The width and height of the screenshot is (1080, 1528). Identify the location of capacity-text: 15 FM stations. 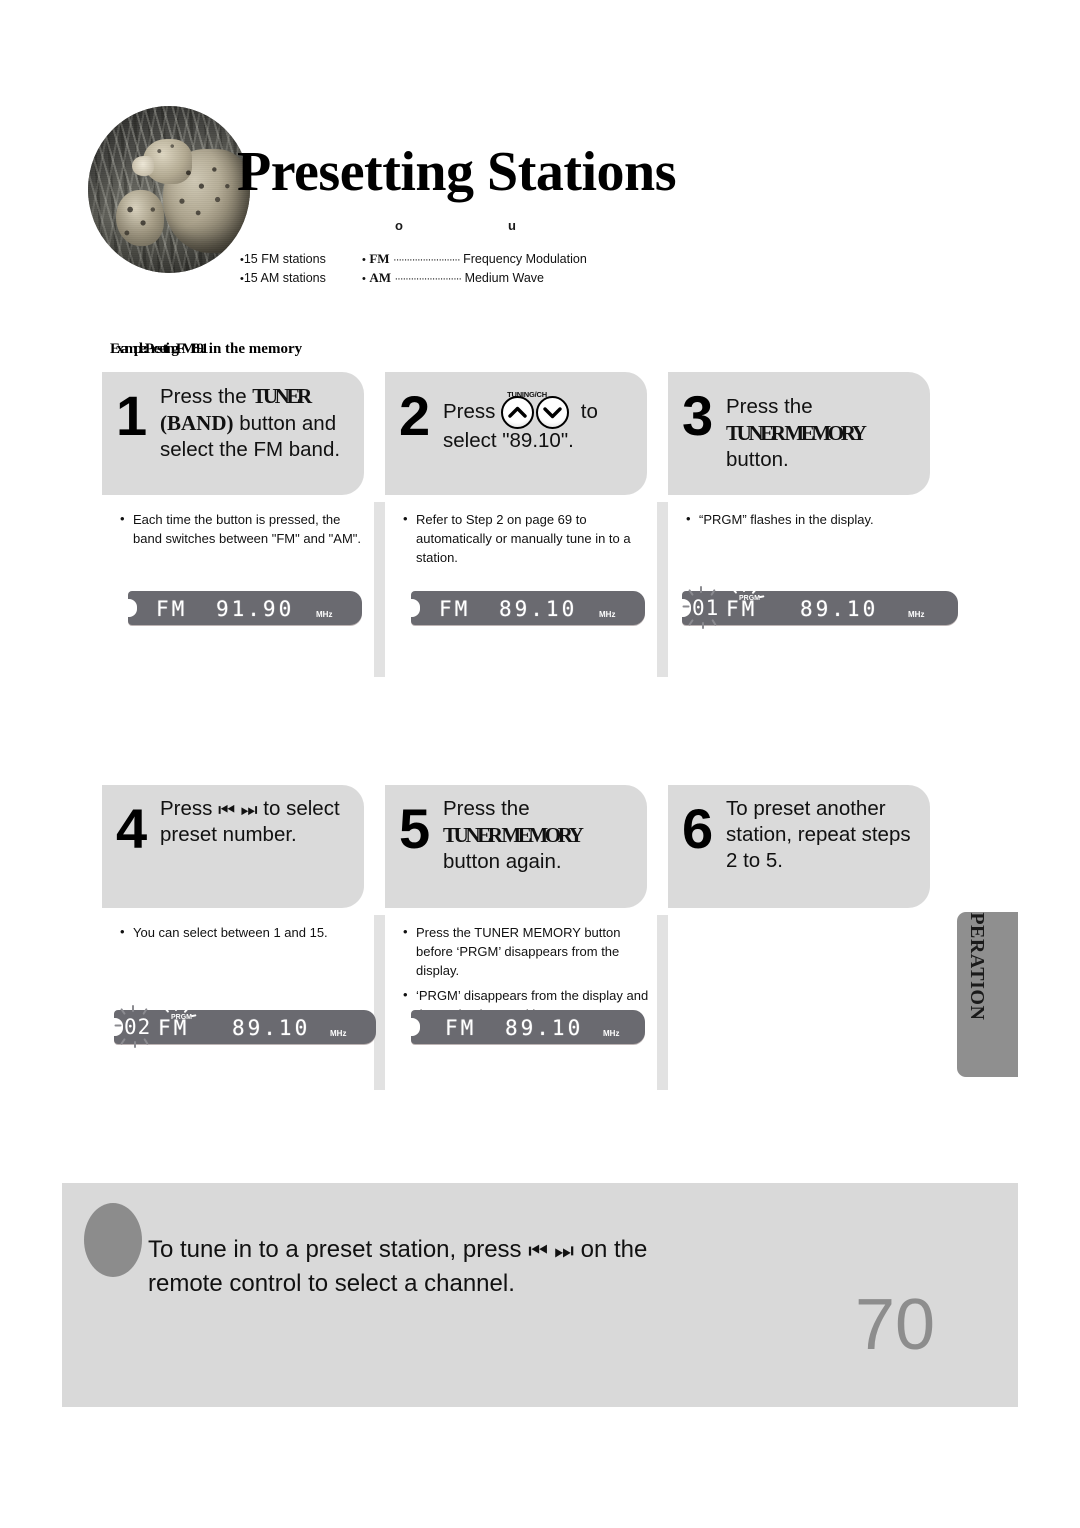
(284, 259).